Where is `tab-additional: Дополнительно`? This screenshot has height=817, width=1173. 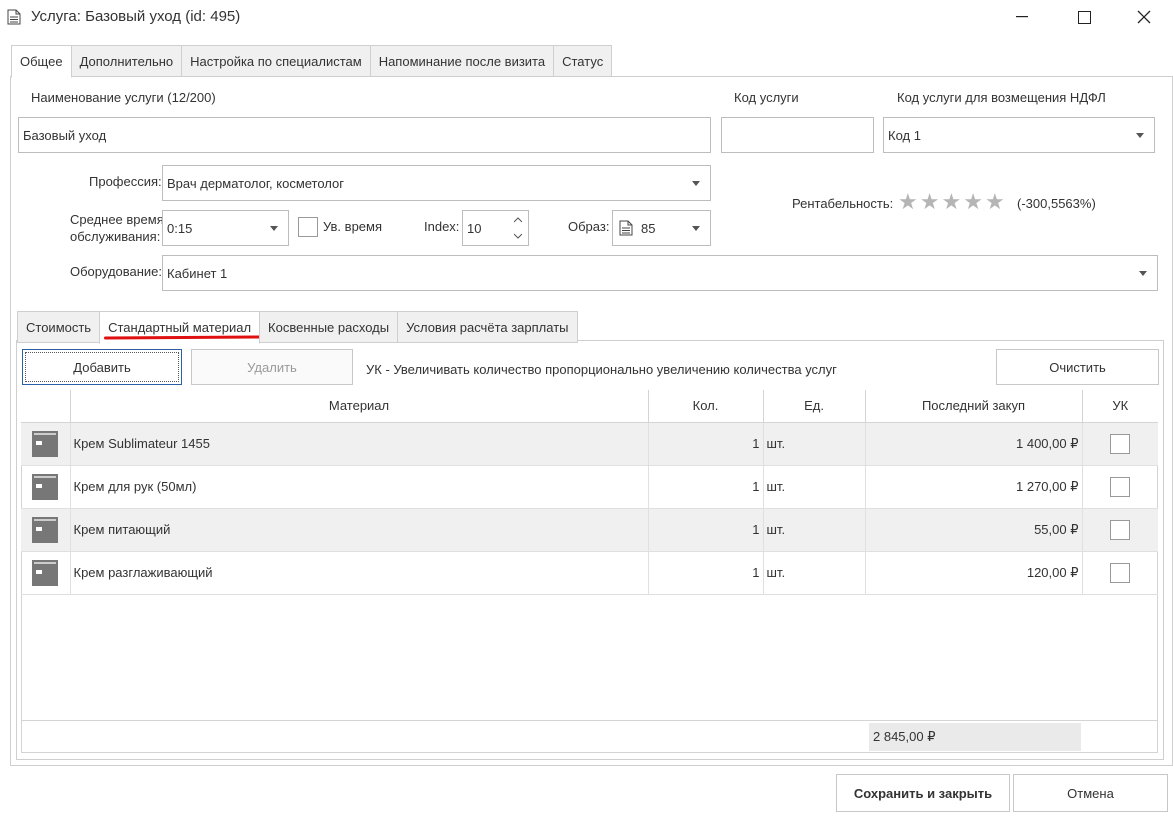 tab-additional: Дополнительно is located at coordinates (126, 61).